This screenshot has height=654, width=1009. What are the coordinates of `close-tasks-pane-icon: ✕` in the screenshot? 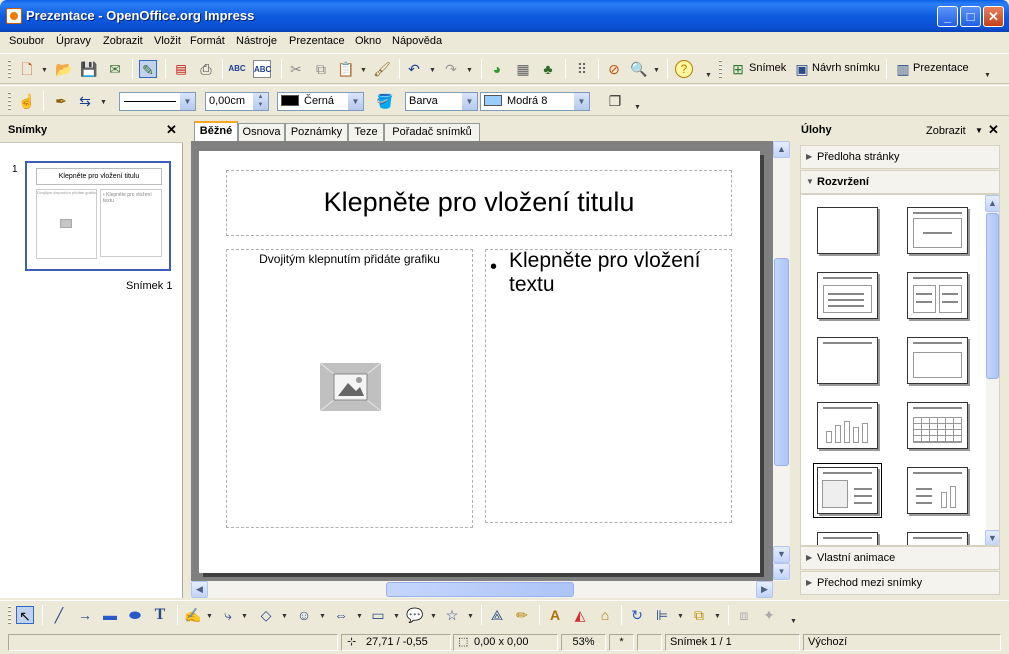 It's located at (993, 130).